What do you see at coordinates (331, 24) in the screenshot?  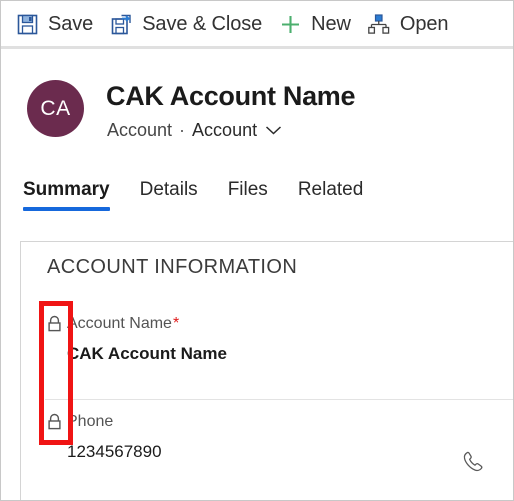 I see `new-button-label: New` at bounding box center [331, 24].